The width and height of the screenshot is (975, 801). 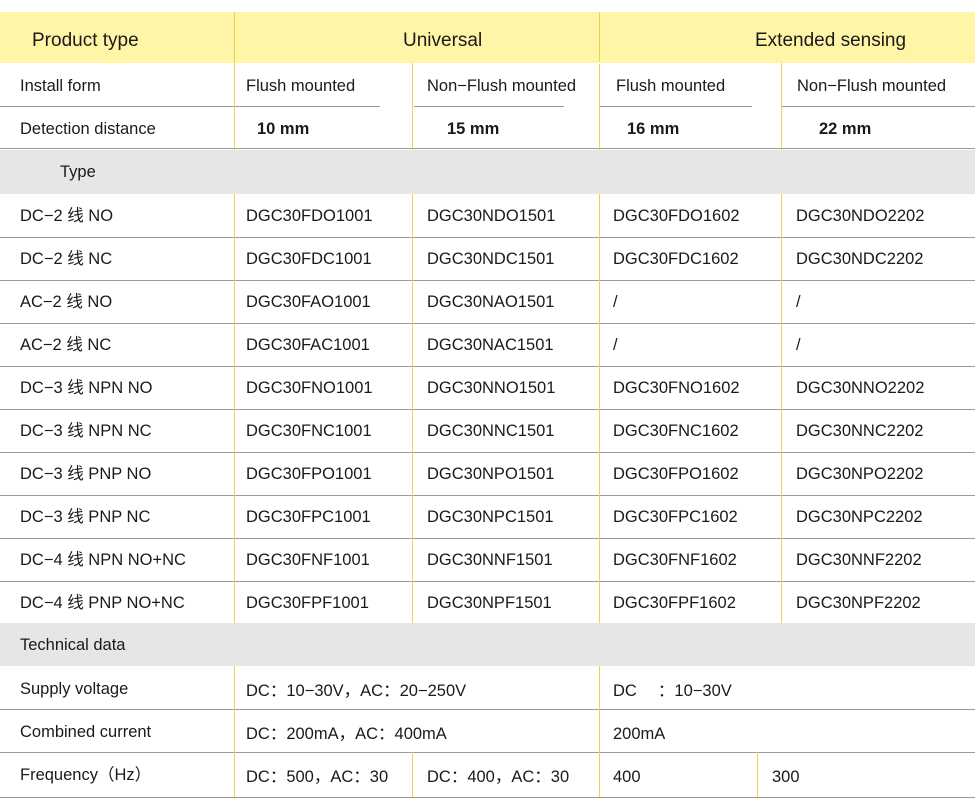 I want to click on combined-current-universal: DC：200mA，AC：400mA, so click(x=346, y=734).